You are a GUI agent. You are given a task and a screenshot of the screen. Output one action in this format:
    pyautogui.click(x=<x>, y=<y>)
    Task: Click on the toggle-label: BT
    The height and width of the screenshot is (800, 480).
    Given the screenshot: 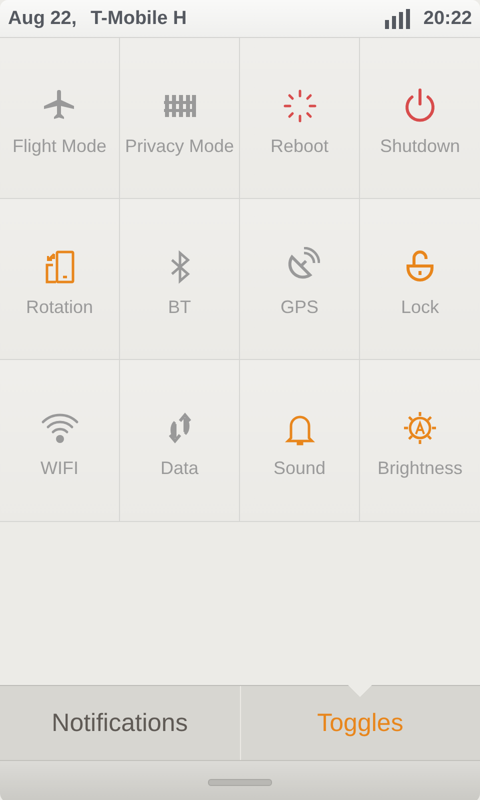 What is the action you would take?
    pyautogui.click(x=179, y=307)
    